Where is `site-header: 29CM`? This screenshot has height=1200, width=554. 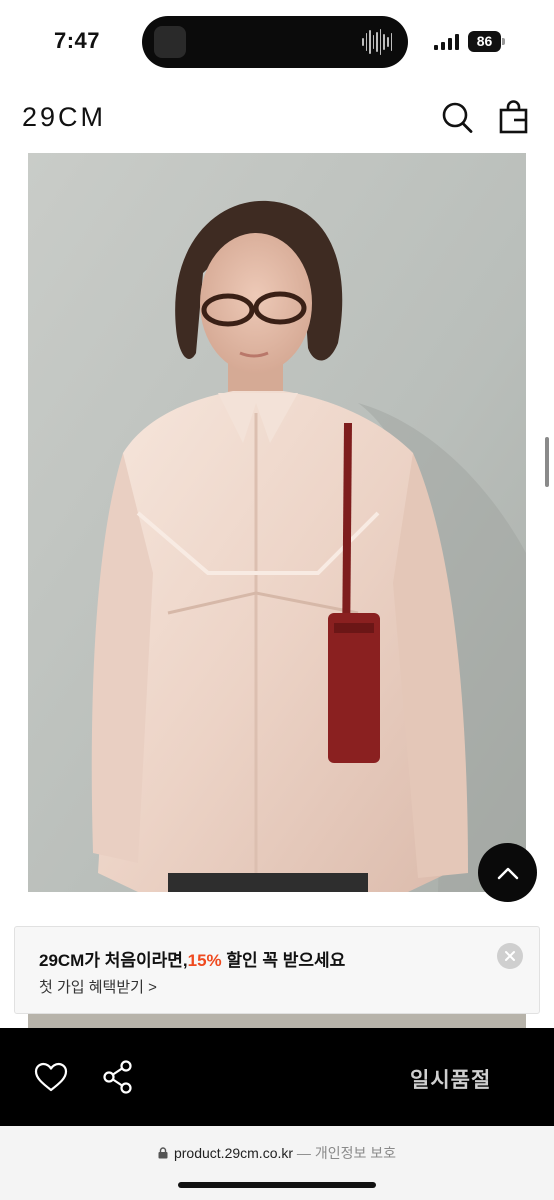 site-header: 29CM is located at coordinates (277, 117).